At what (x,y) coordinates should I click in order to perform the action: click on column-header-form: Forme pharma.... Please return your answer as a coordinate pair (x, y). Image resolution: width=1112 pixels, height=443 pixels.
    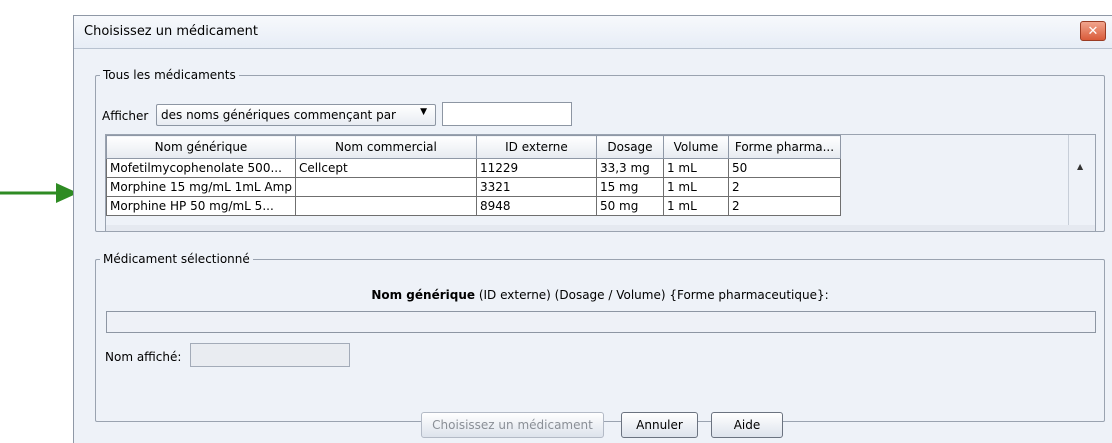
    Looking at the image, I should click on (784, 147).